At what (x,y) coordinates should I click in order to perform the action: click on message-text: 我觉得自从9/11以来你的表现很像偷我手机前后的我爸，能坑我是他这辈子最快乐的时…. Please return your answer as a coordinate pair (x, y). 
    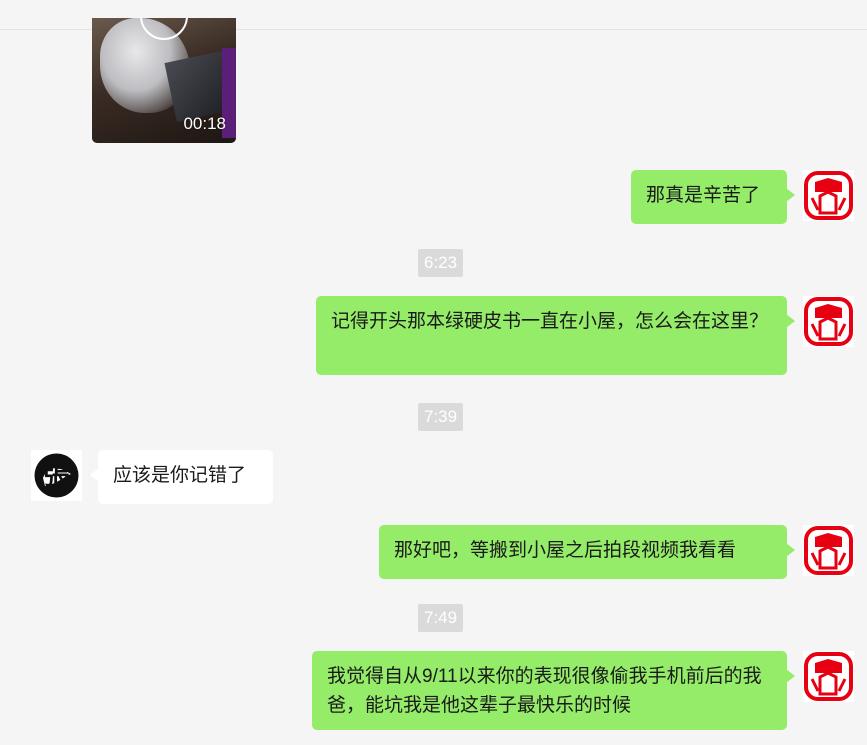
    Looking at the image, I should click on (544, 691).